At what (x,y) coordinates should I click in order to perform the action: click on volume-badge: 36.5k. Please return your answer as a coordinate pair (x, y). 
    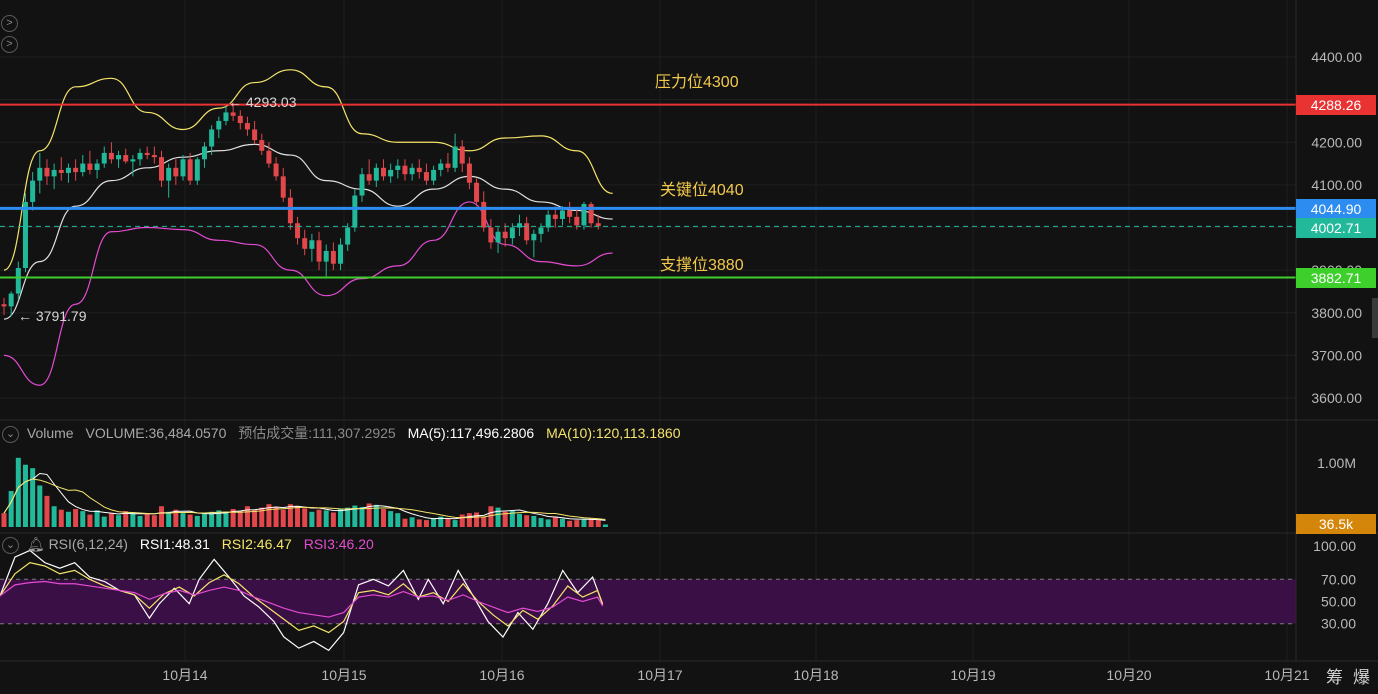
    Looking at the image, I should click on (1336, 524).